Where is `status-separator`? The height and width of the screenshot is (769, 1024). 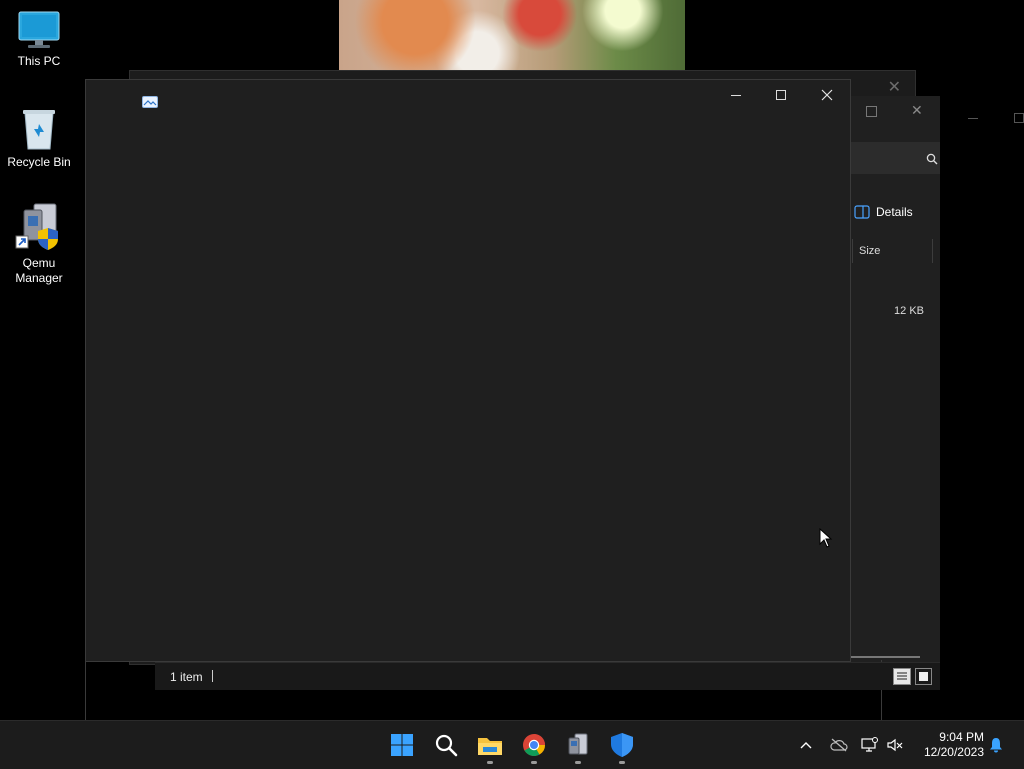
status-separator is located at coordinates (212, 676).